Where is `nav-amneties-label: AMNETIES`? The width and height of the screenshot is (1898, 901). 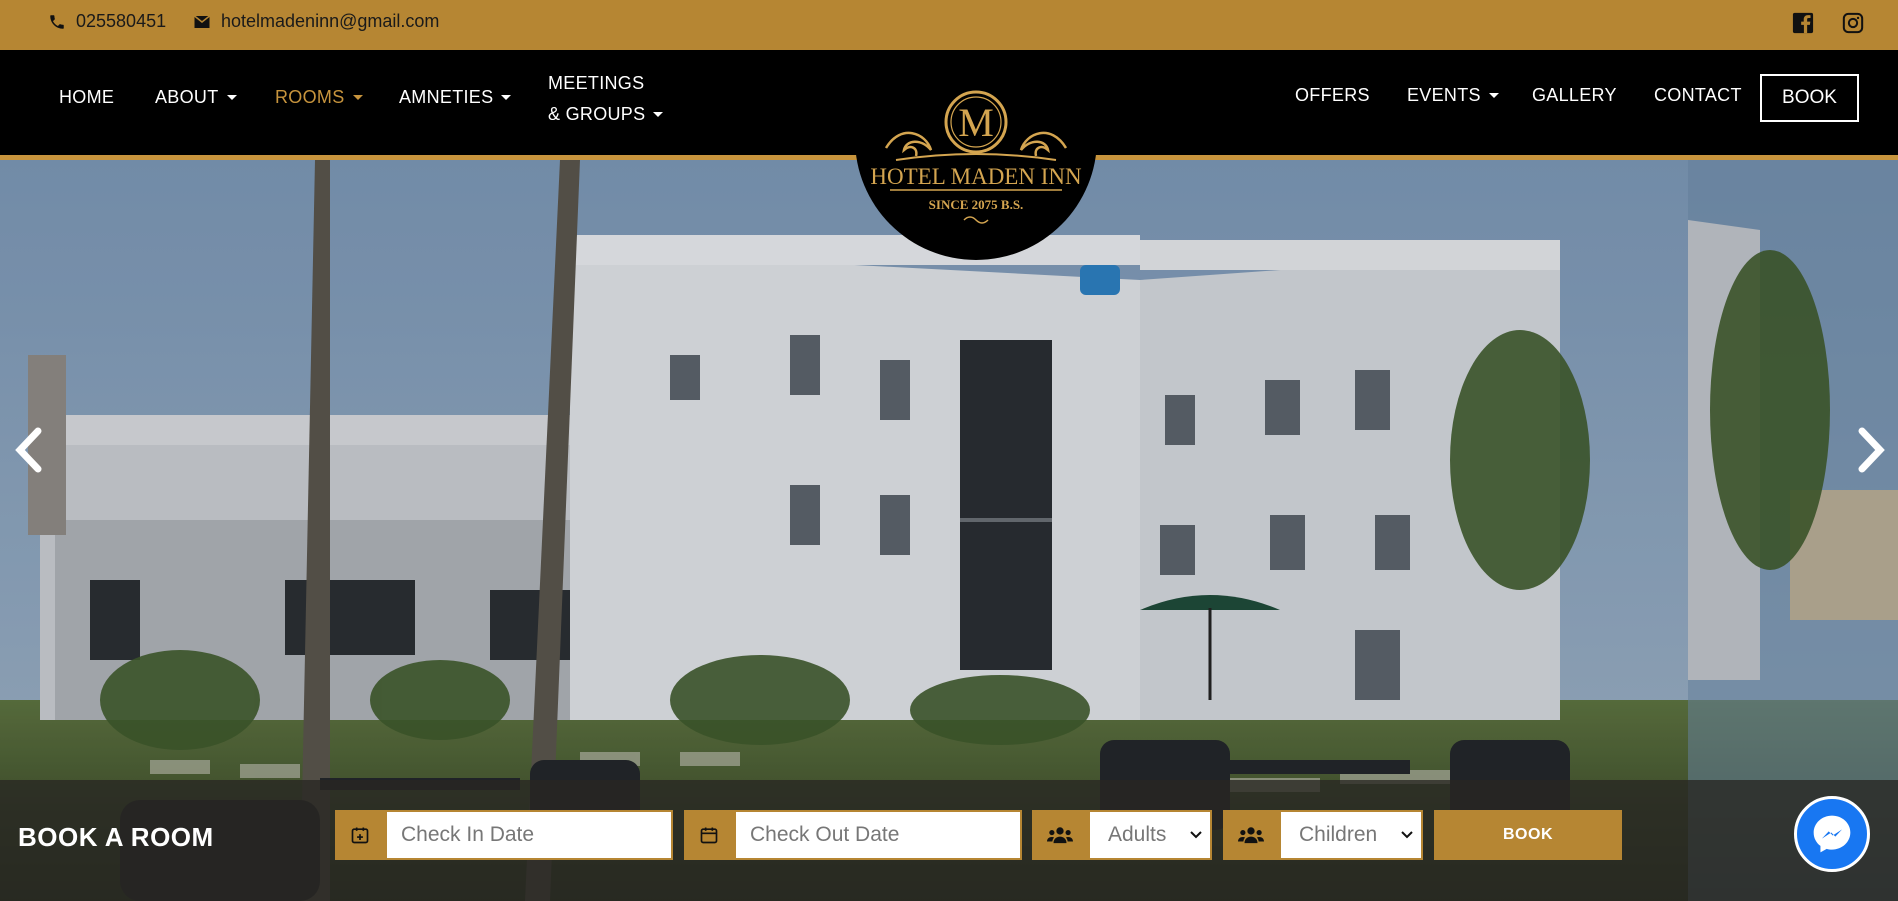 nav-amneties-label: AMNETIES is located at coordinates (446, 97).